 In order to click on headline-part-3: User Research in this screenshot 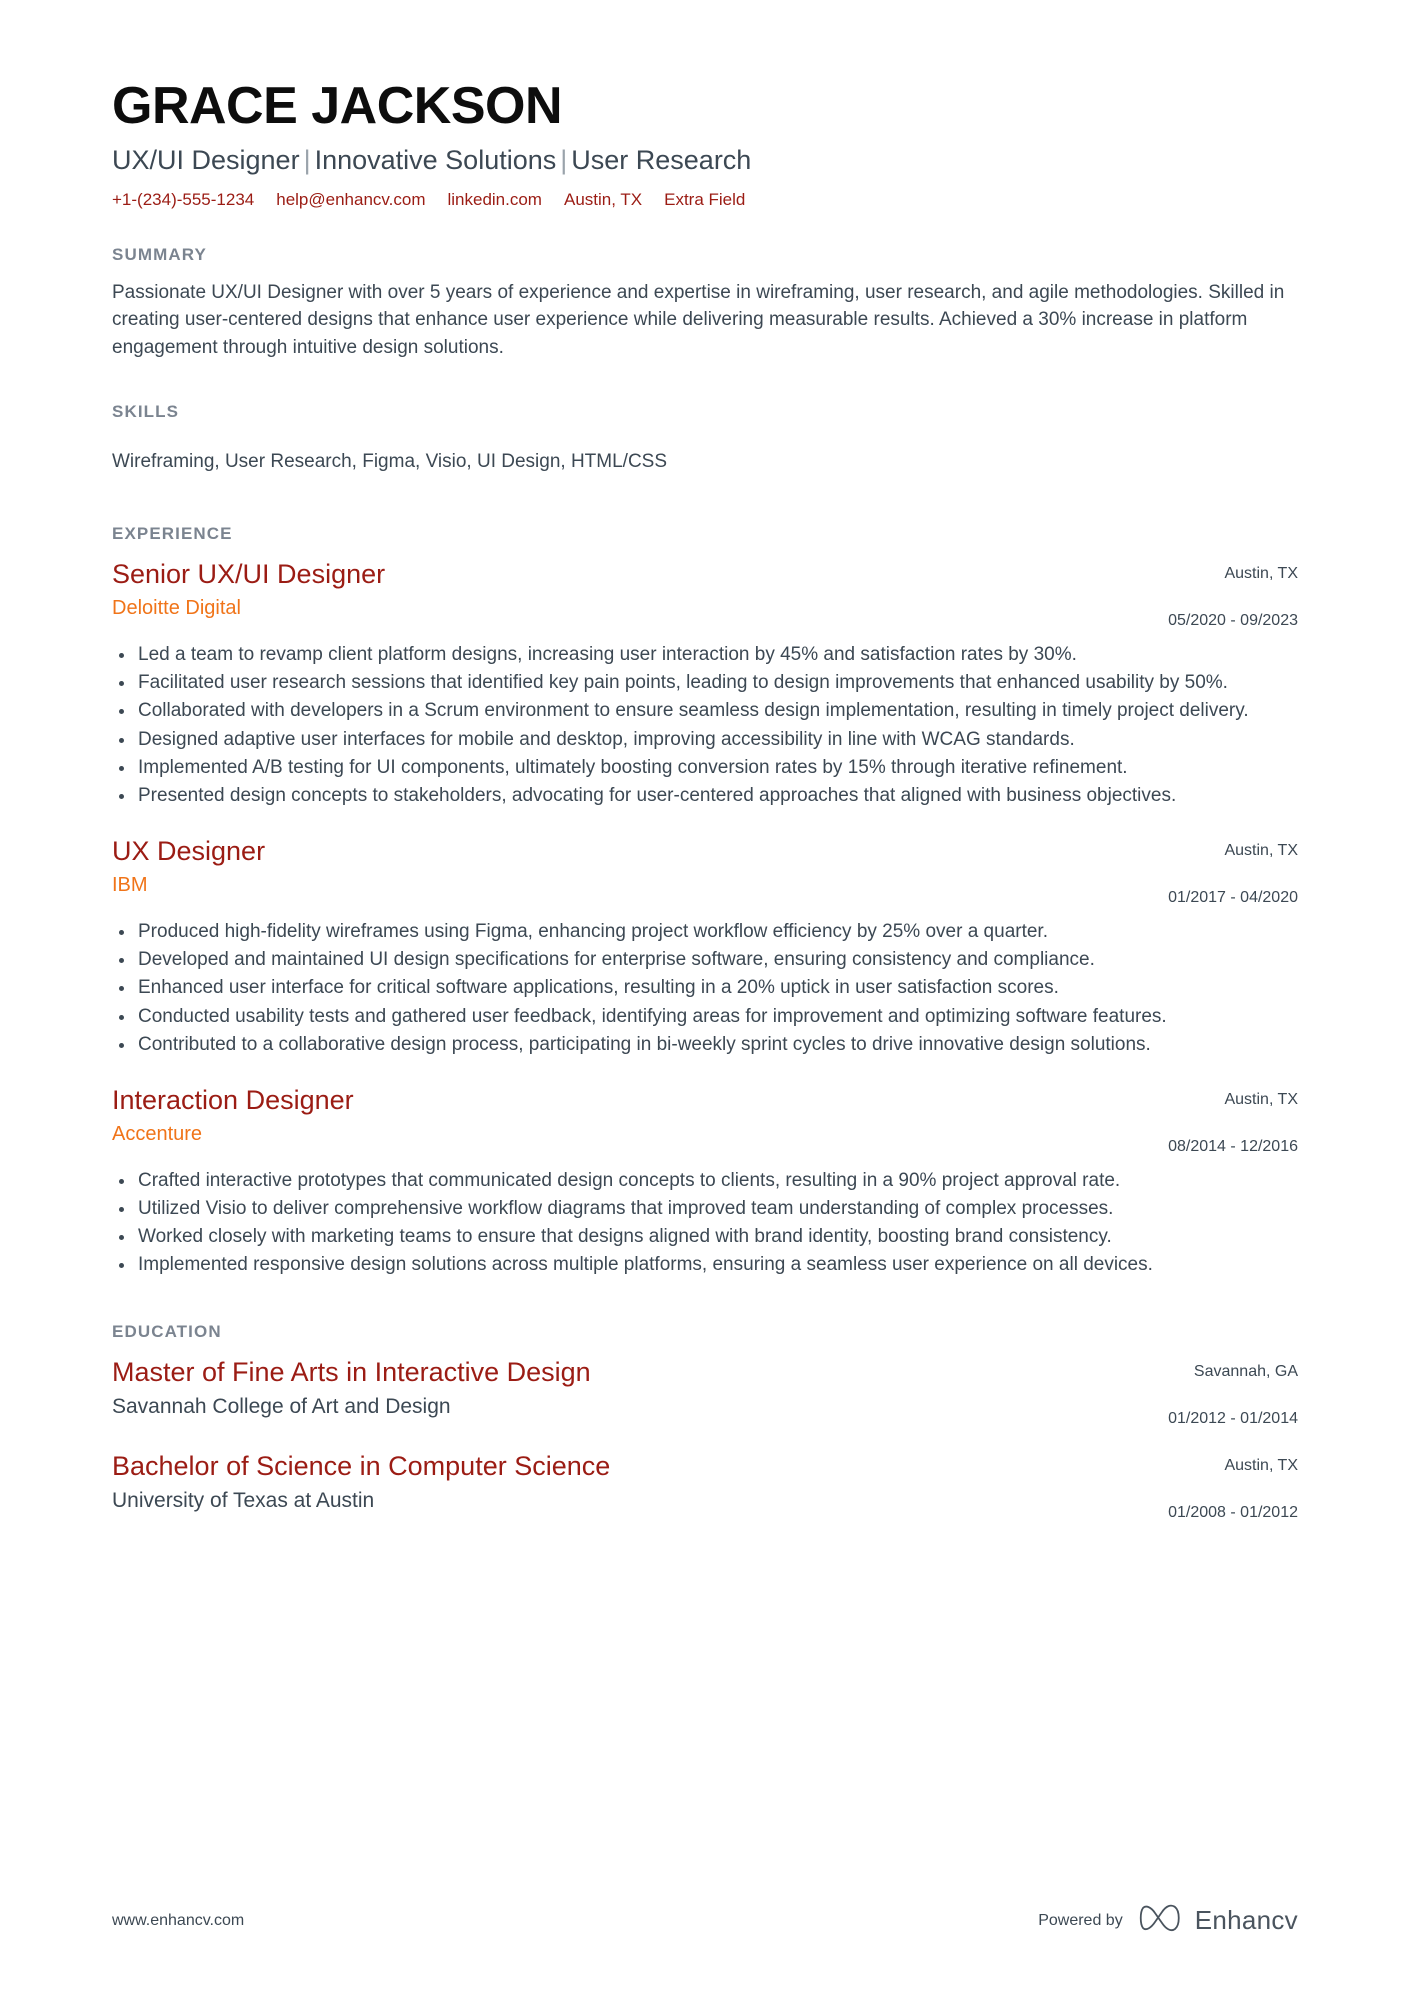, I will do `click(661, 160)`.